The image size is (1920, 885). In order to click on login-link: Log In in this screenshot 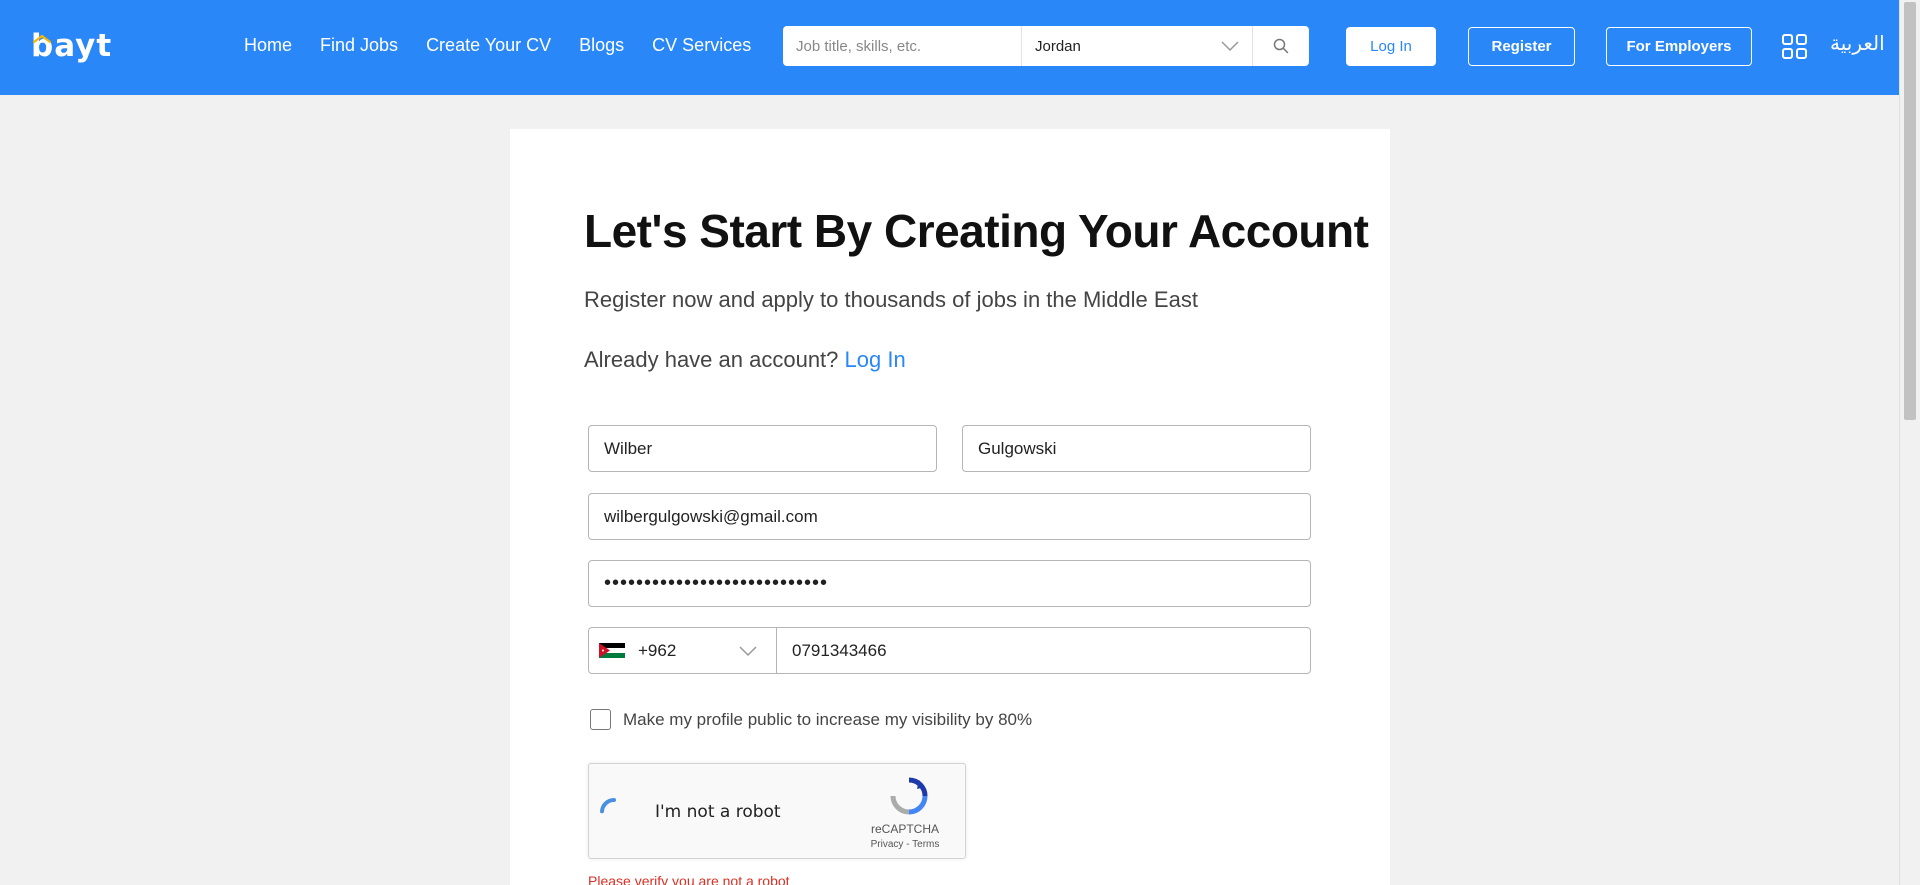, I will do `click(875, 359)`.